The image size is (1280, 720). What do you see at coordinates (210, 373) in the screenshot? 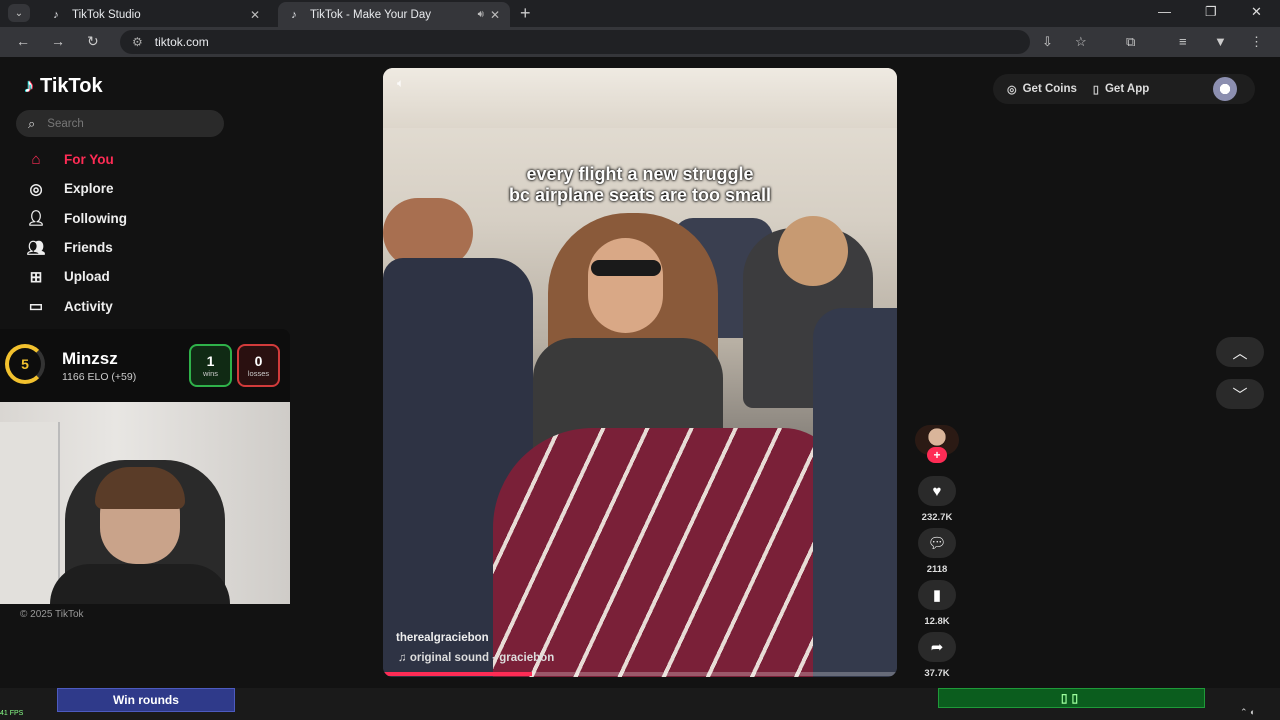
I see `wins-label: wins` at bounding box center [210, 373].